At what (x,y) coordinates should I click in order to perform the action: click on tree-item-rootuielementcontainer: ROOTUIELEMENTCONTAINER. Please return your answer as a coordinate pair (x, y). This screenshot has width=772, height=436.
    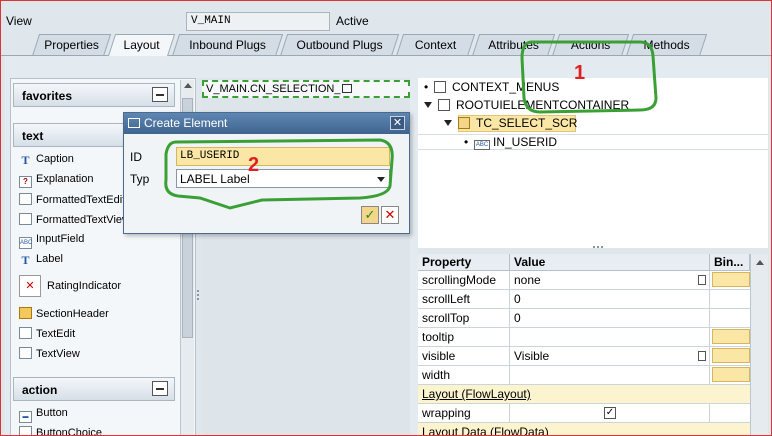
    Looking at the image, I should click on (526, 107).